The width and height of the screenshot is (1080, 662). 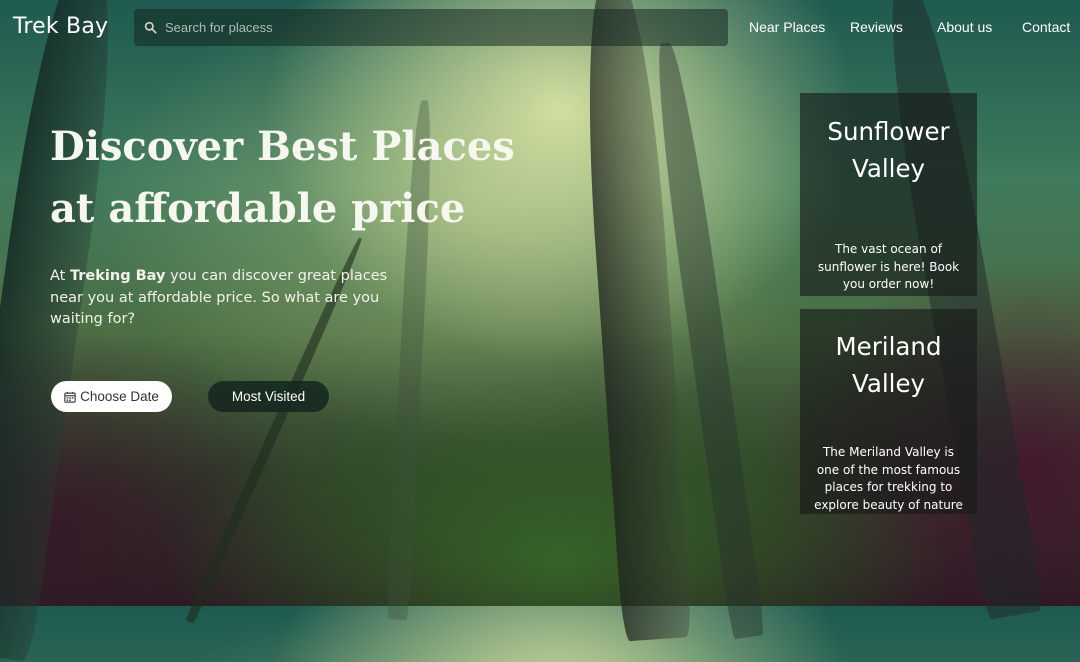 I want to click on card-title: Meriland Valley, so click(x=888, y=355).